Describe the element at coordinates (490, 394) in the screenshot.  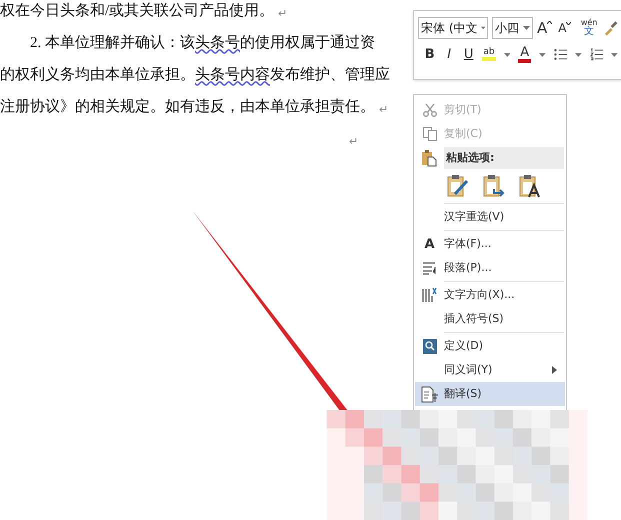
I see `menu-item: 翻译(S)` at that location.